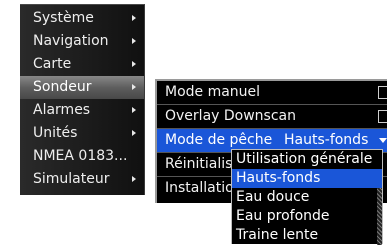 This screenshot has height=245, width=387. What do you see at coordinates (278, 178) in the screenshot?
I see `dropdown-option-label: Hauts-fonds` at bounding box center [278, 178].